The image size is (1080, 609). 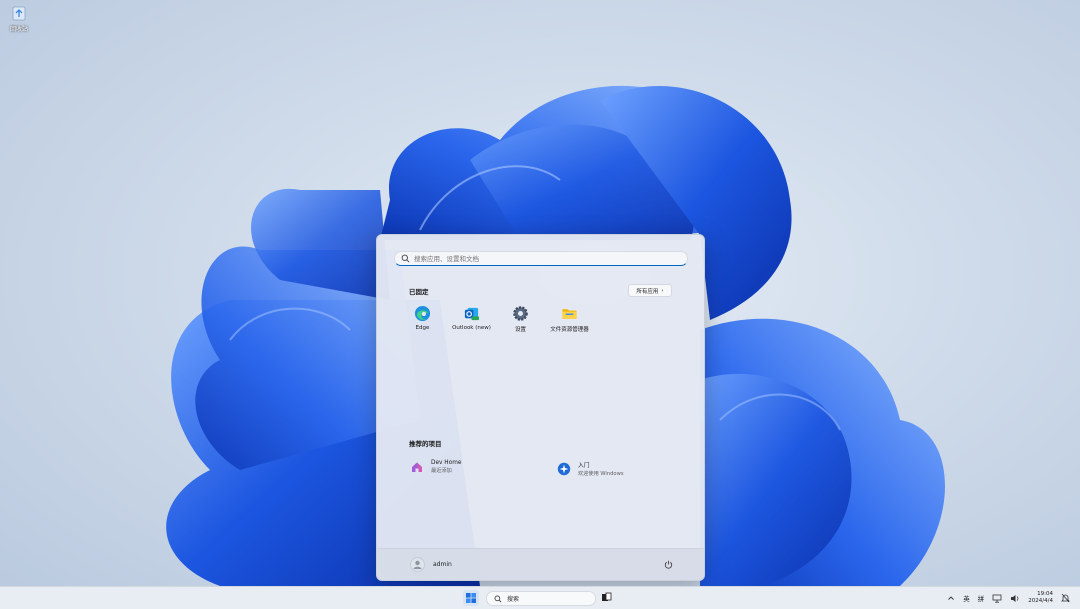 I want to click on pinned-app-outlook: Outlook (new), so click(x=471, y=319).